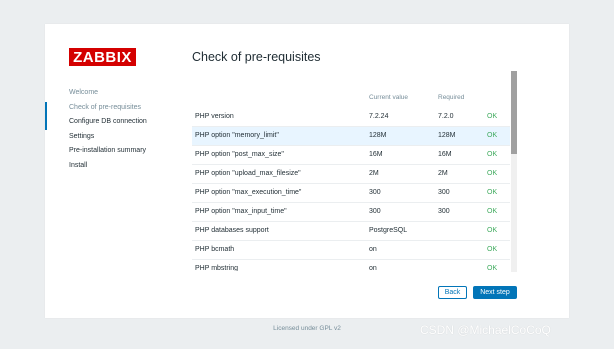  What do you see at coordinates (232, 230) in the screenshot?
I see `row-name: PHP databases support` at bounding box center [232, 230].